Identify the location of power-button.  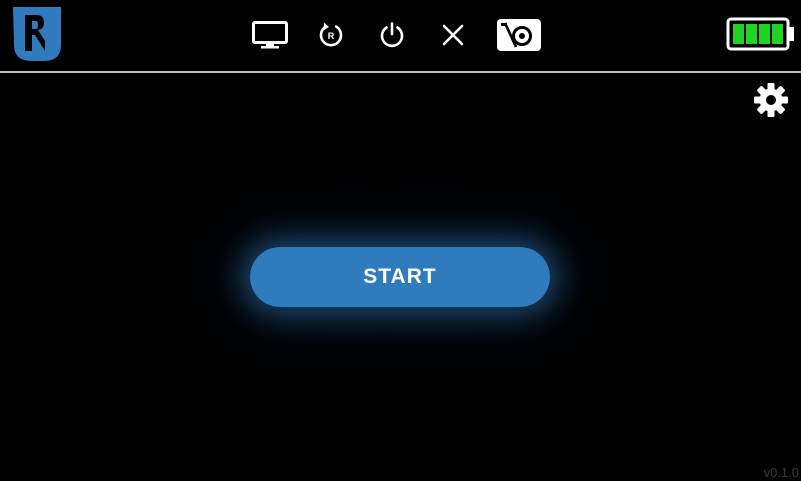
(392, 35).